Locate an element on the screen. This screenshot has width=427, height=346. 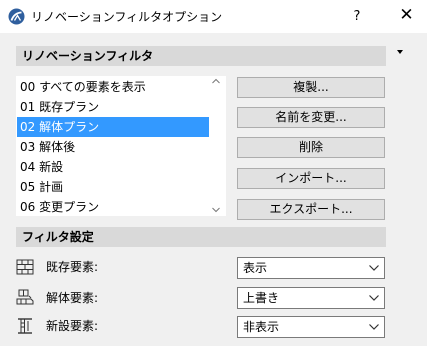
demolished-element-icon is located at coordinates (25, 297).